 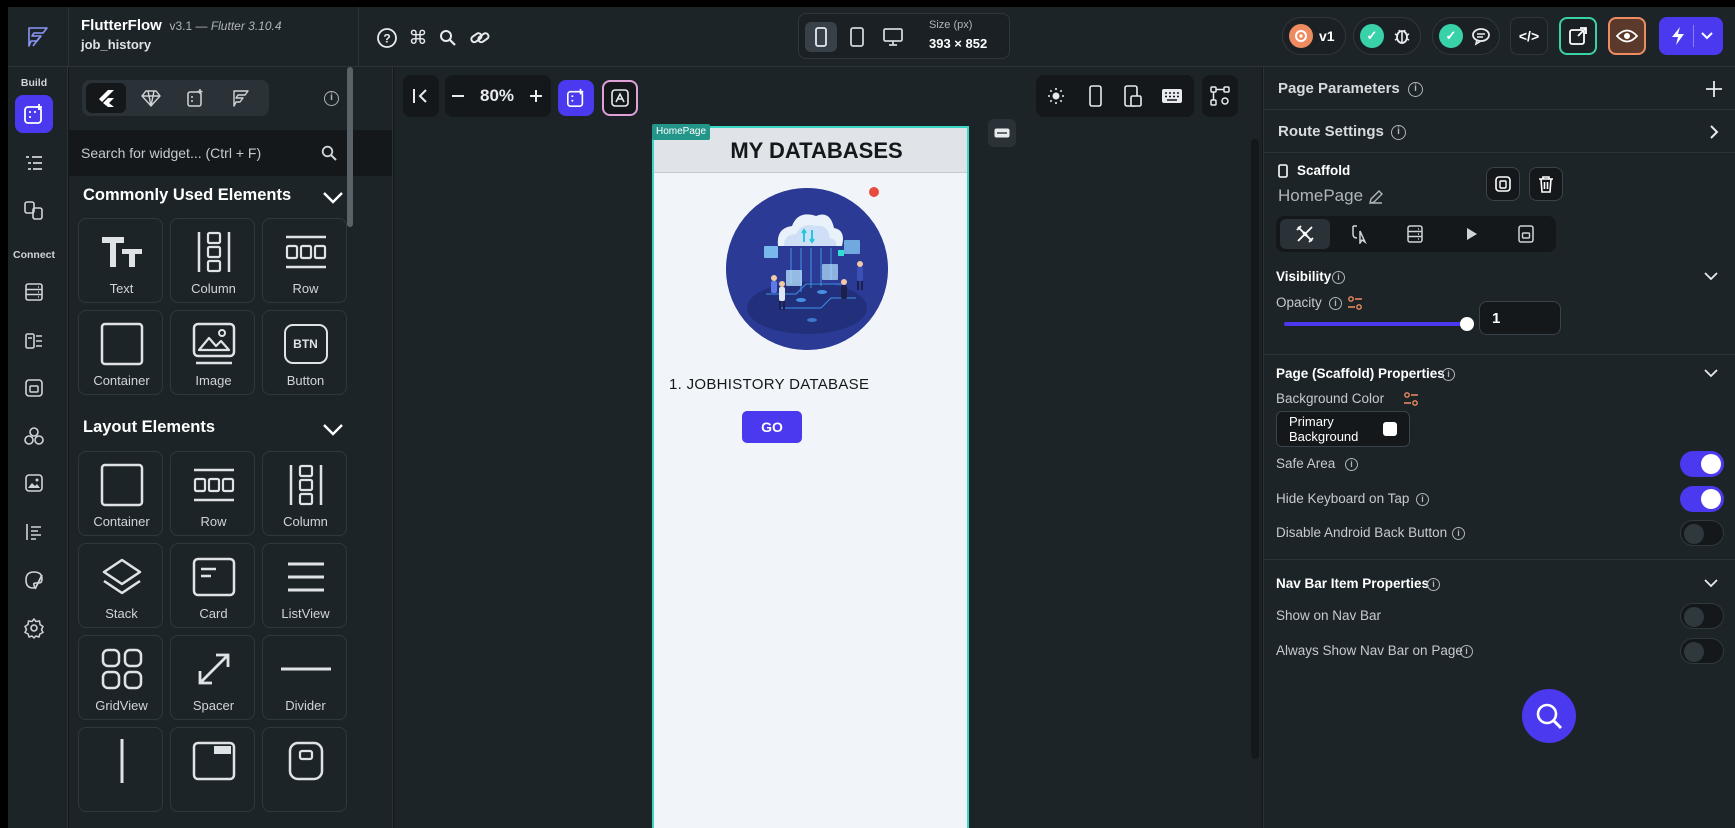 What do you see at coordinates (1255, 449) in the screenshot?
I see `canvas-scrollbar` at bounding box center [1255, 449].